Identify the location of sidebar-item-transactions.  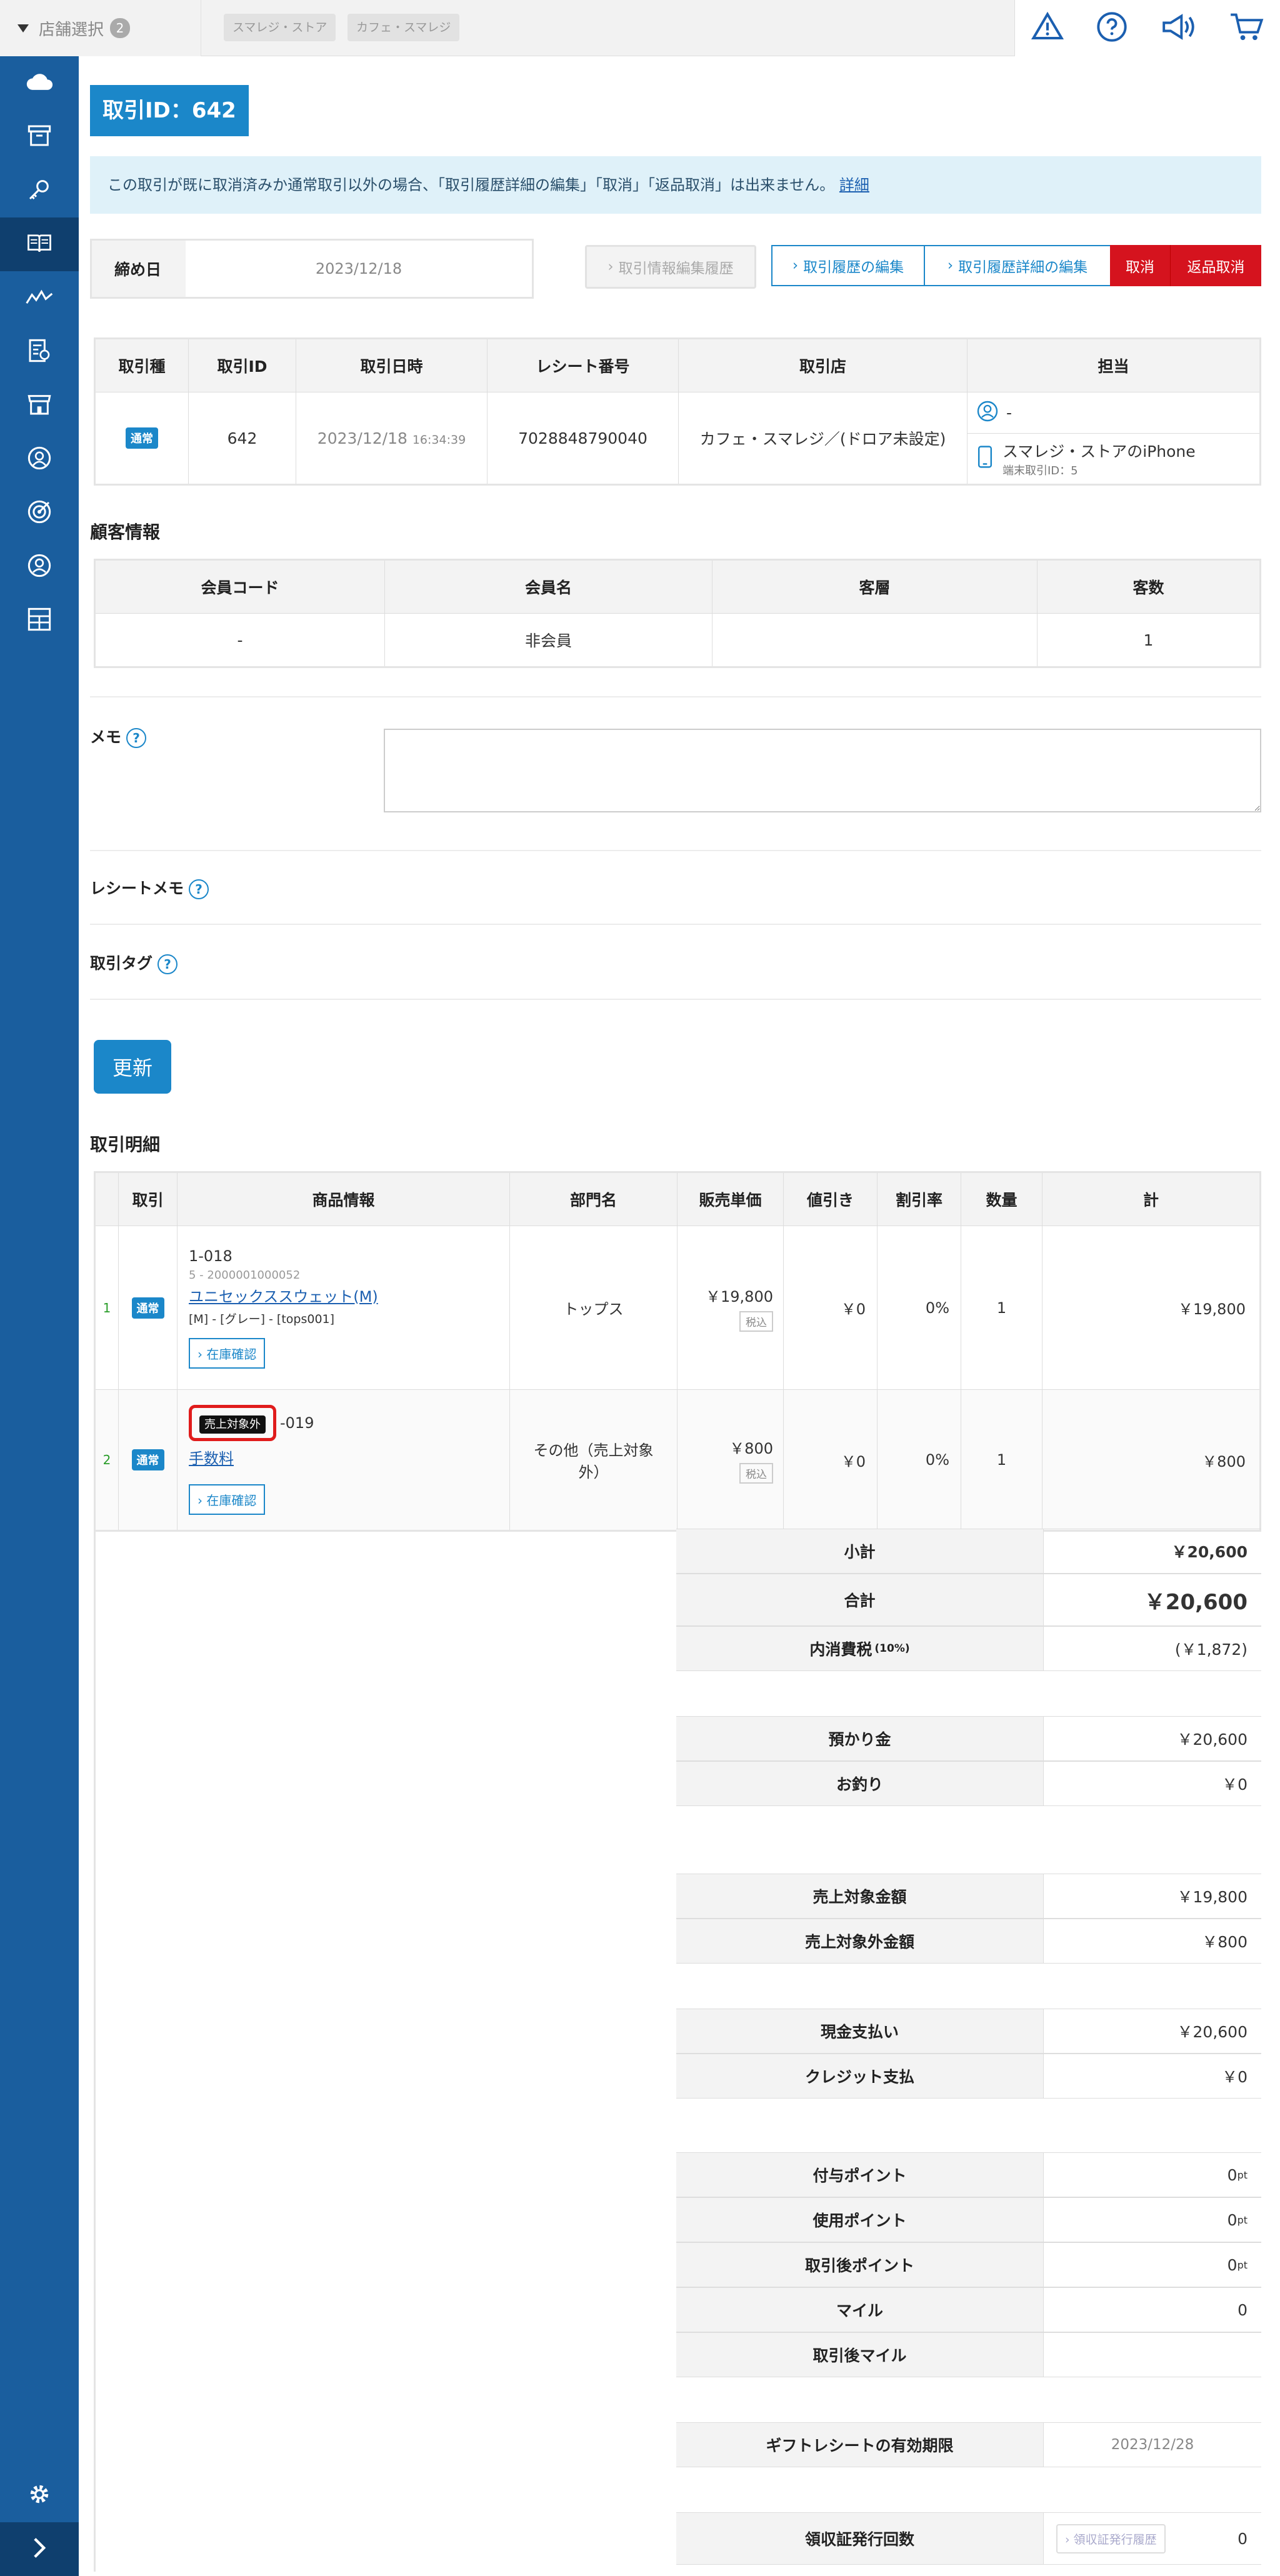
(39, 244).